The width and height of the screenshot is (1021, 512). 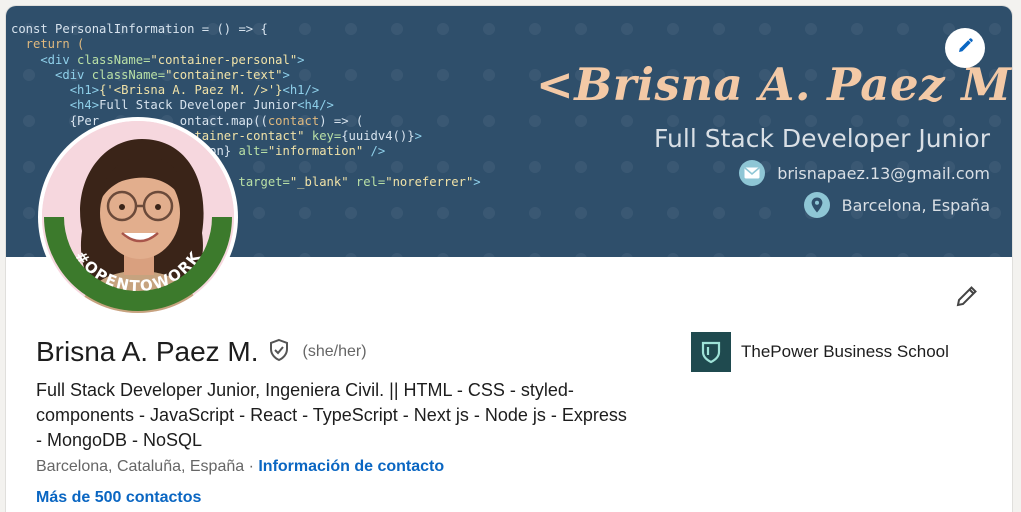 What do you see at coordinates (55, 120) in the screenshot?
I see `code-token: {Per` at bounding box center [55, 120].